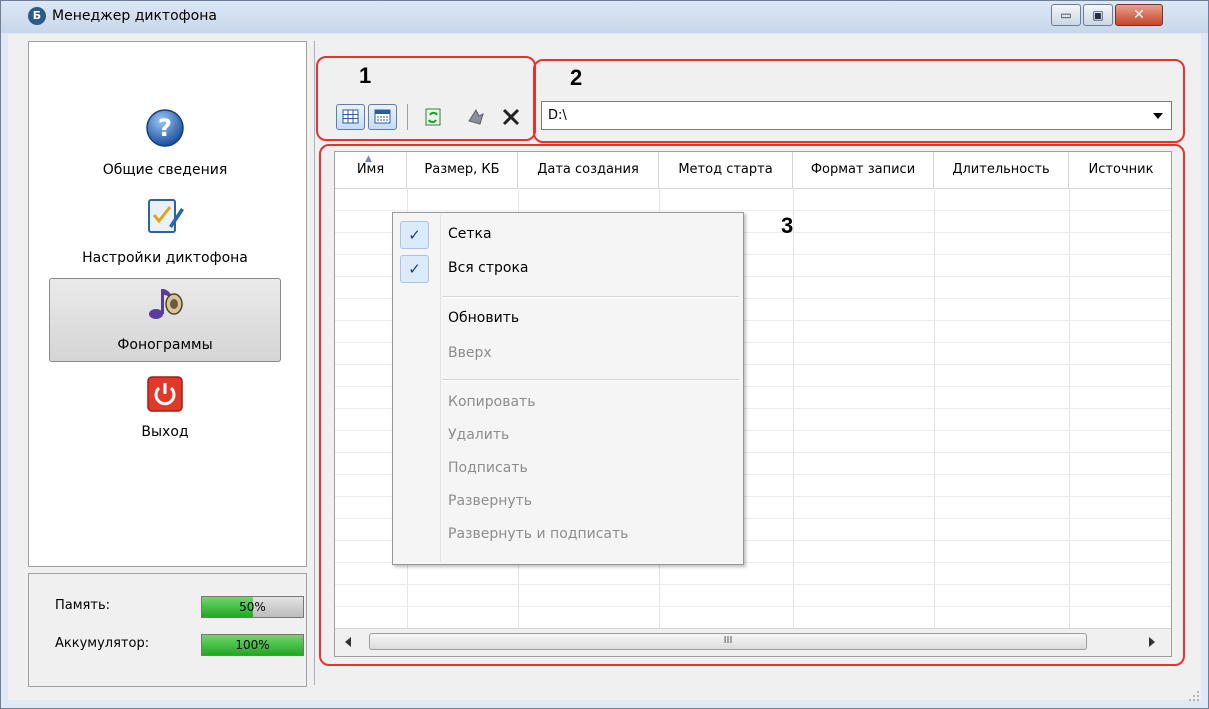 This screenshot has height=709, width=1209. Describe the element at coordinates (1194, 696) in the screenshot. I see `resize-grip-icon` at that location.